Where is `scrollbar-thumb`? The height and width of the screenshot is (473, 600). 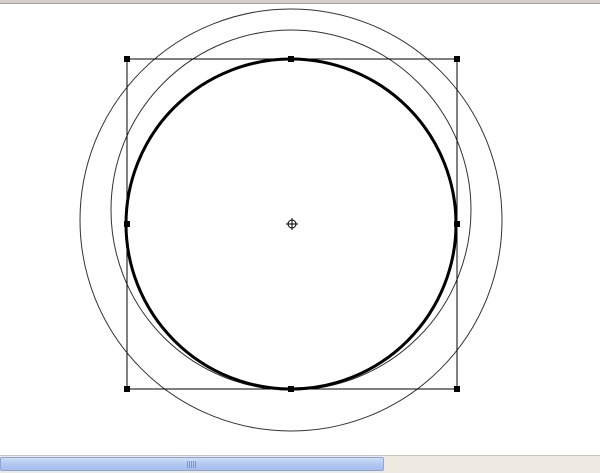
scrollbar-thumb is located at coordinates (192, 464).